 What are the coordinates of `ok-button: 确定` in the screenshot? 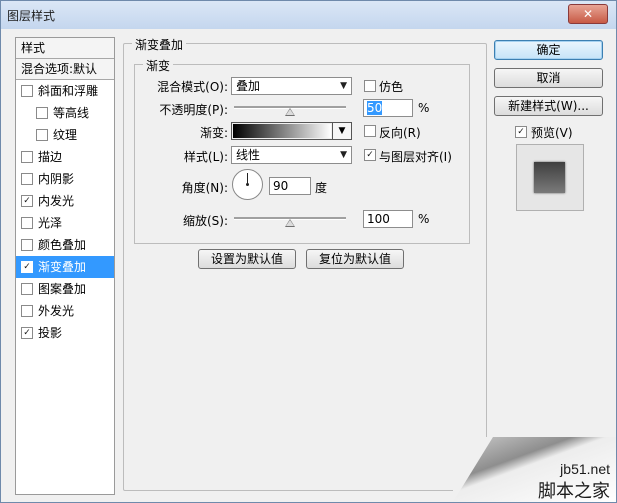 It's located at (548, 50).